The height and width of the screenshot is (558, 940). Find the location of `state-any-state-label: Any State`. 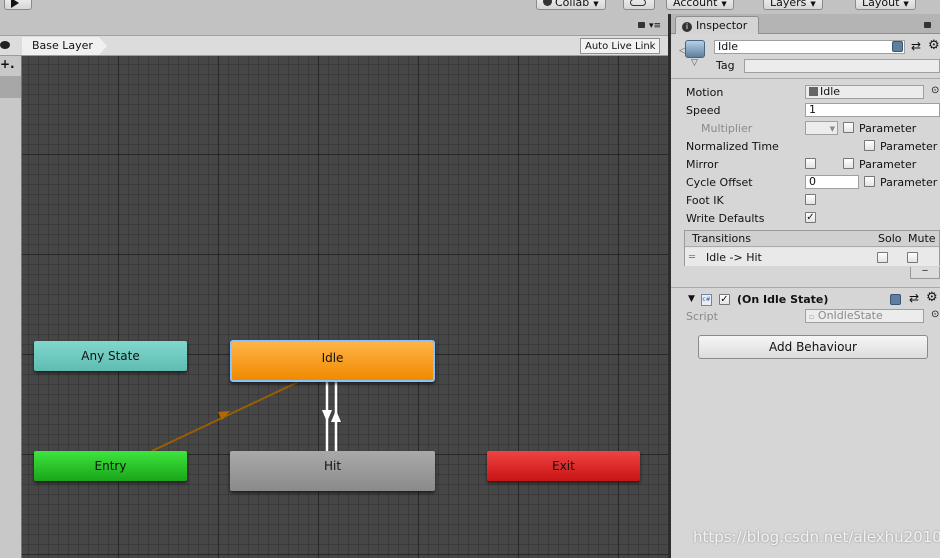

state-any-state-label: Any State is located at coordinates (110, 356).